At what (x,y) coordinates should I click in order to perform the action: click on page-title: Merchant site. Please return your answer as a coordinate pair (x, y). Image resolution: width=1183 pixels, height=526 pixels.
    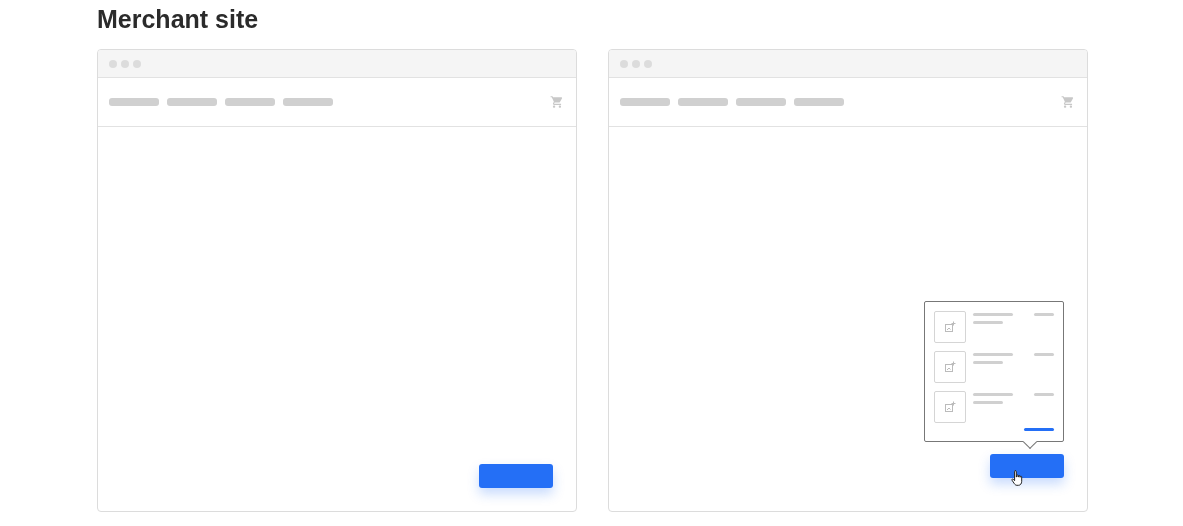
    Looking at the image, I should click on (178, 19).